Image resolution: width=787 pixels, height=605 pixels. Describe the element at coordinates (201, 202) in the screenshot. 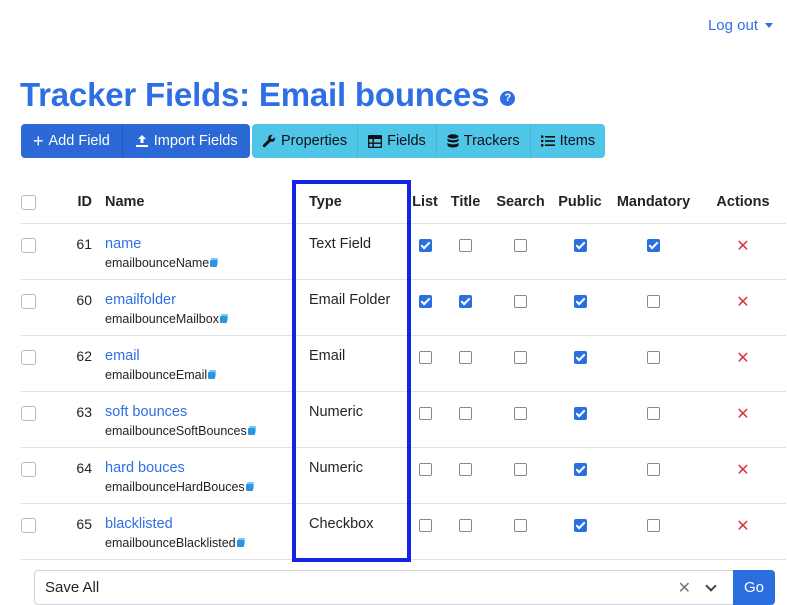

I see `col-header-name: Name` at that location.